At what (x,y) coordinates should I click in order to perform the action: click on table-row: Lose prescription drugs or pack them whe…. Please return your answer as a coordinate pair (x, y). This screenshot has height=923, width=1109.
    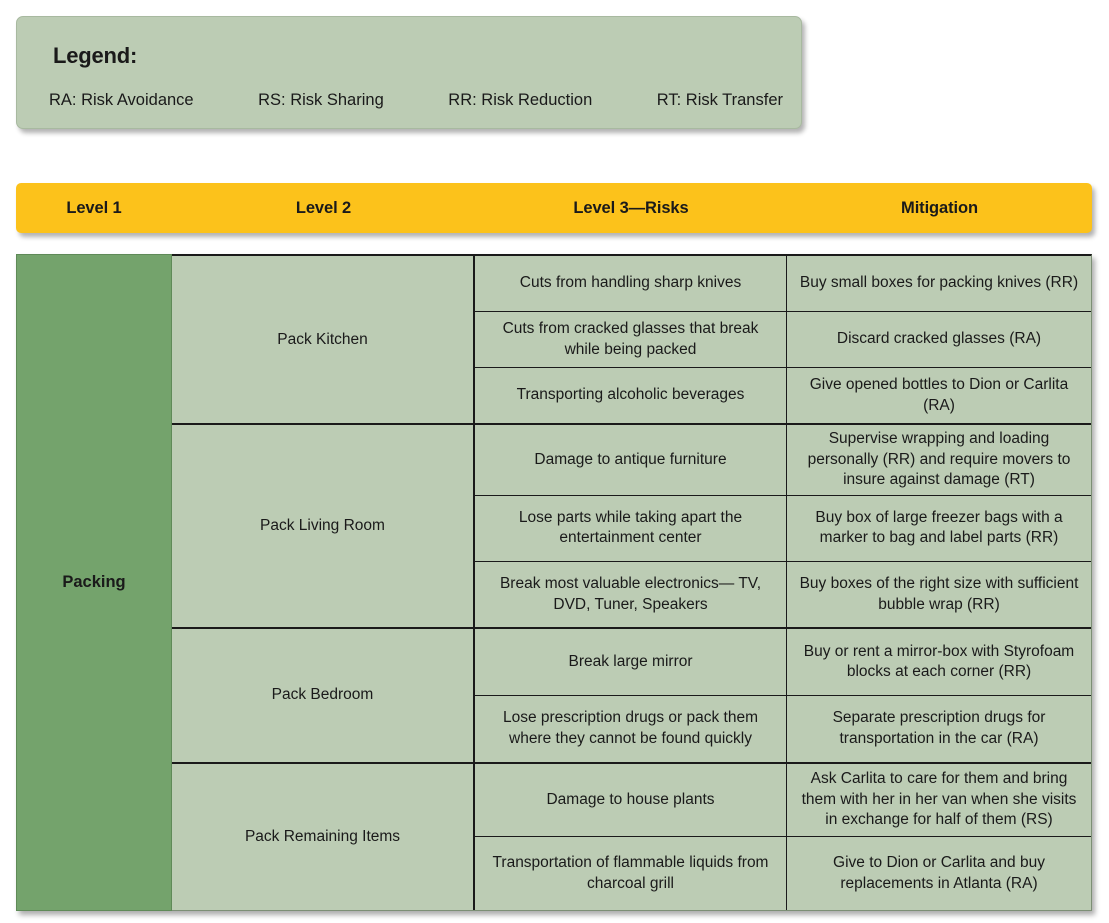
    Looking at the image, I should click on (783, 728).